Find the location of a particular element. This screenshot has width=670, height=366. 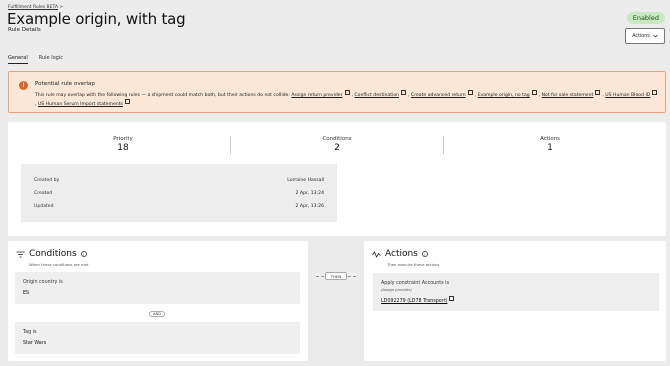

tab-rule-logic: Rule logic is located at coordinates (51, 59).